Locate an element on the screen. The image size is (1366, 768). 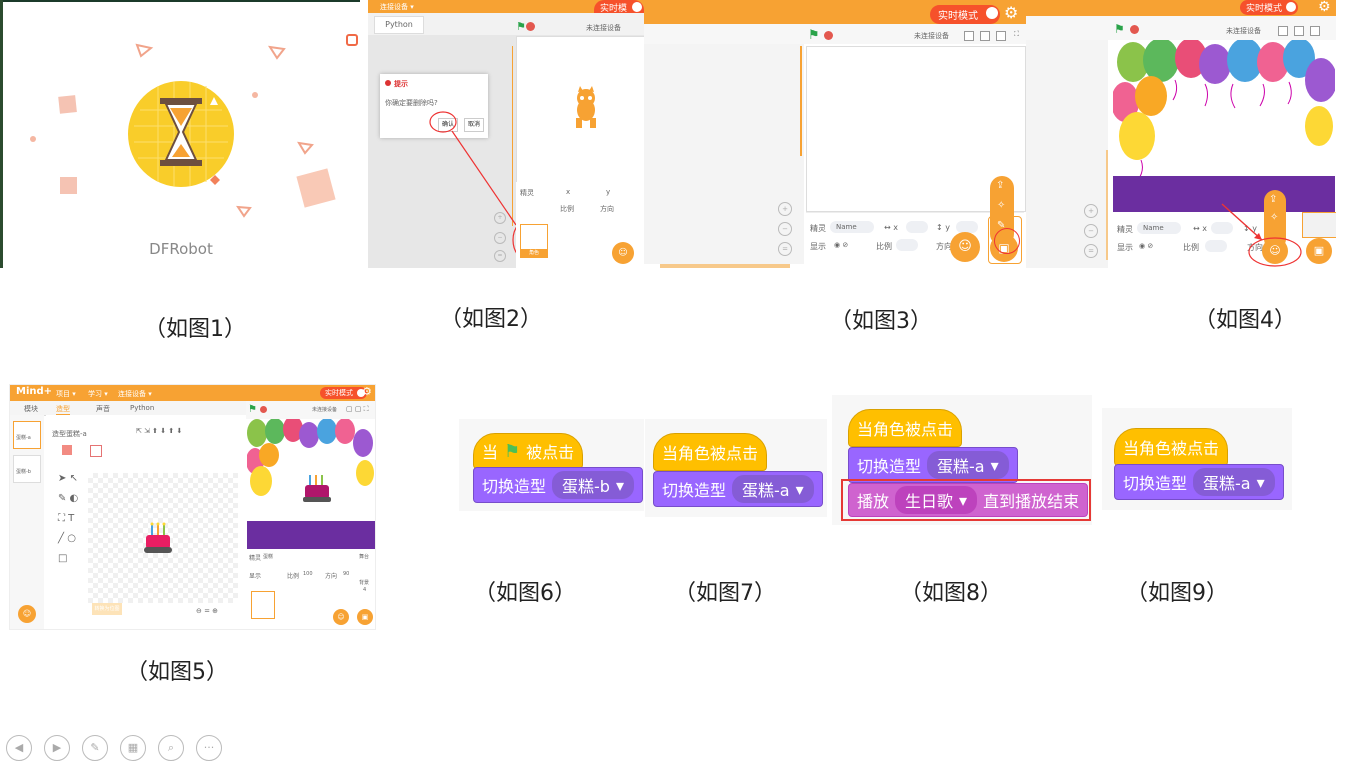
sprite-name-label: 精灵 is located at coordinates (527, 193).